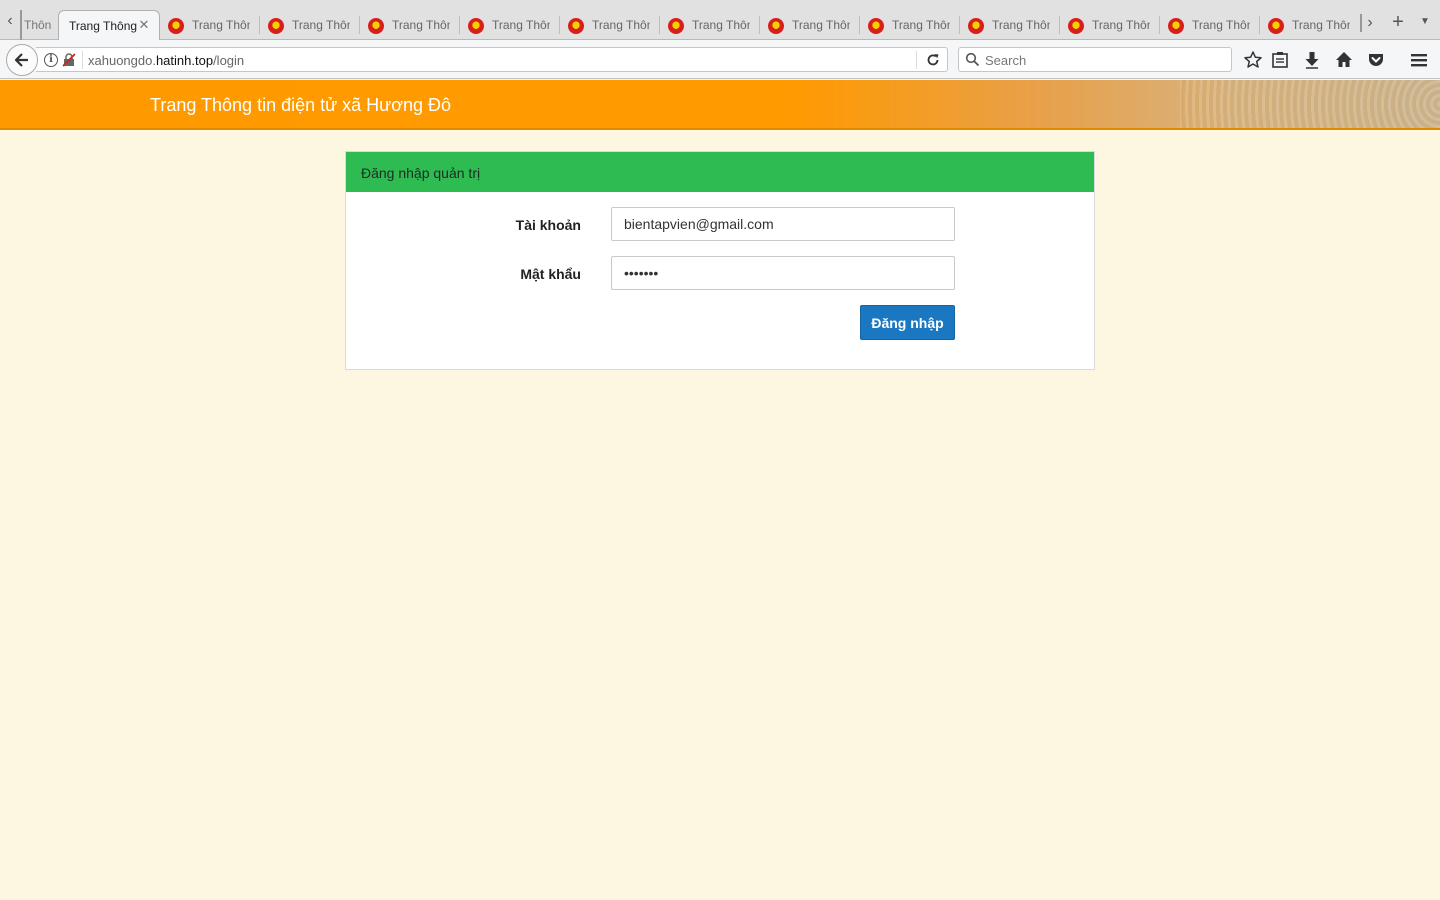  I want to click on url-text: xahuongdo.hatinh.top/login, so click(166, 60).